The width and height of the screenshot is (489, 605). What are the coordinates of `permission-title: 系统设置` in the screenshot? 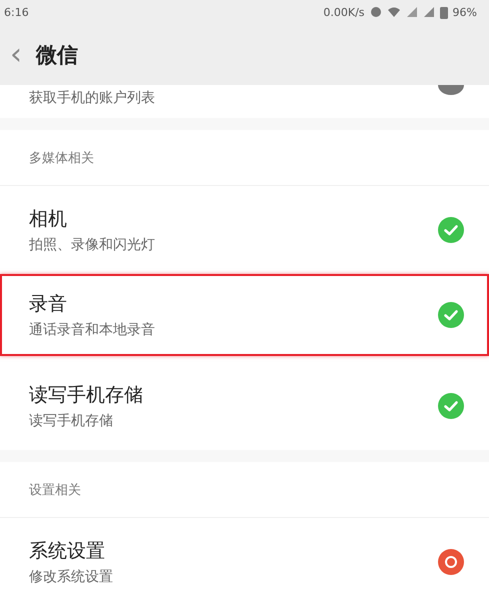 It's located at (67, 551).